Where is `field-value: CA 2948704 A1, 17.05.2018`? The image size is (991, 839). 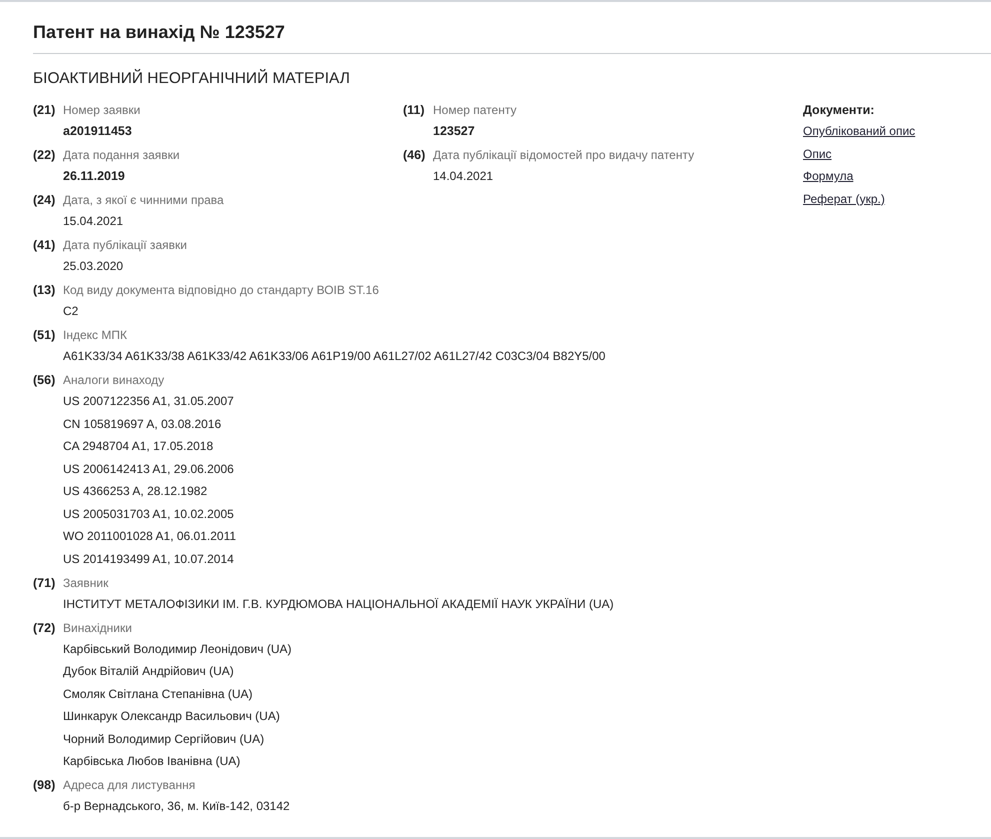
field-value: CA 2948704 A1, 17.05.2018 is located at coordinates (138, 446).